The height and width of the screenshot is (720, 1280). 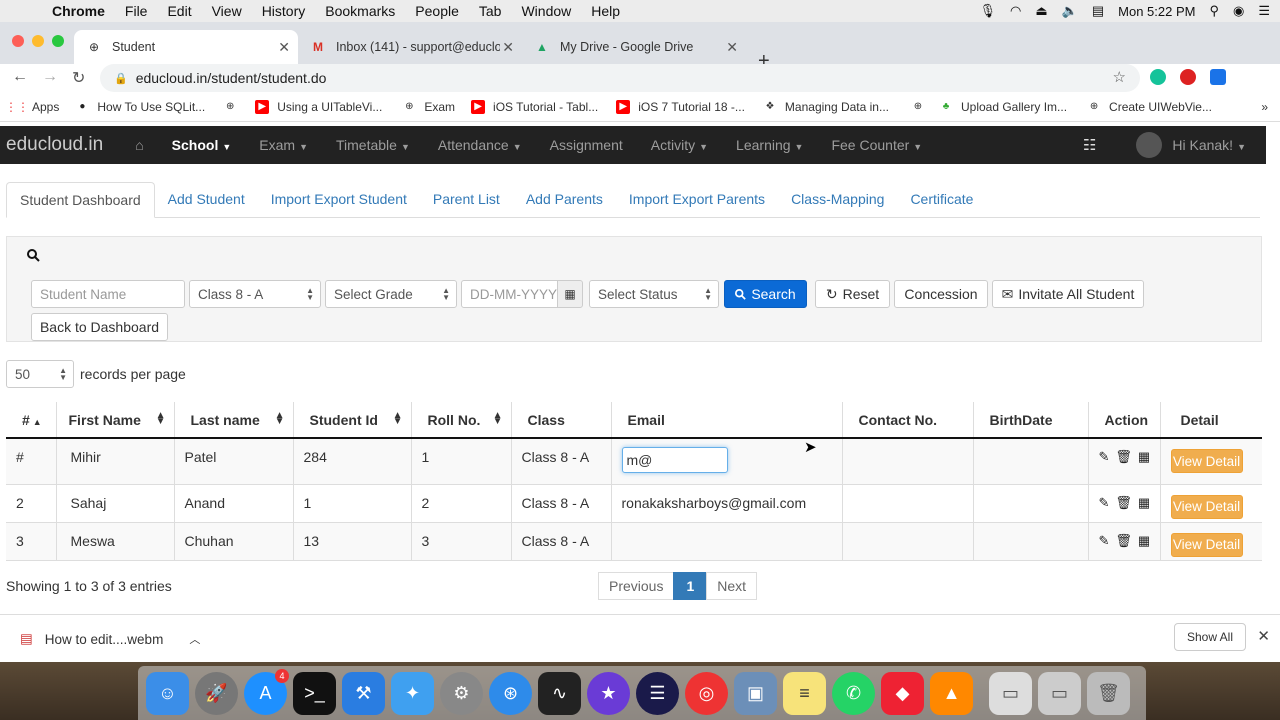 What do you see at coordinates (1214, 11) in the screenshot?
I see `spotlight-search-icon: ⚲` at bounding box center [1214, 11].